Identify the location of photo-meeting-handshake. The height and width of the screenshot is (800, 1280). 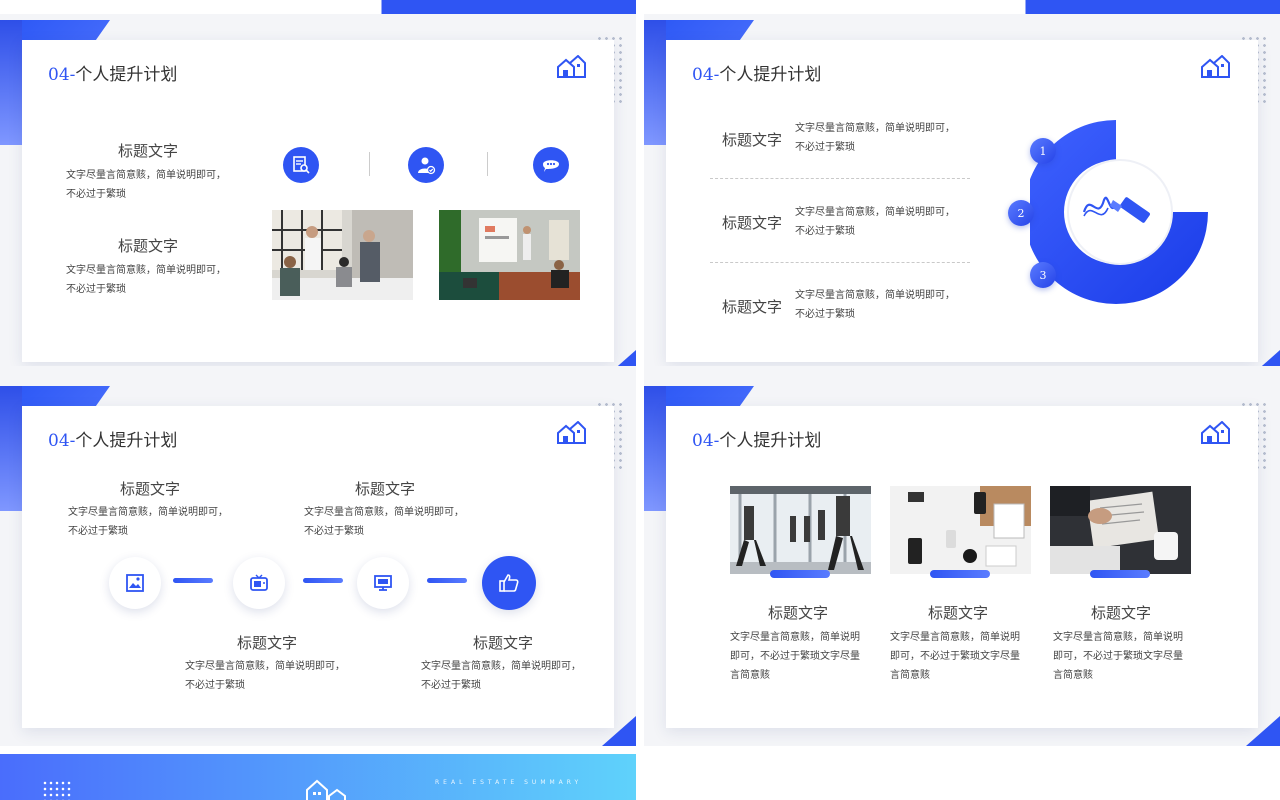
(342, 255).